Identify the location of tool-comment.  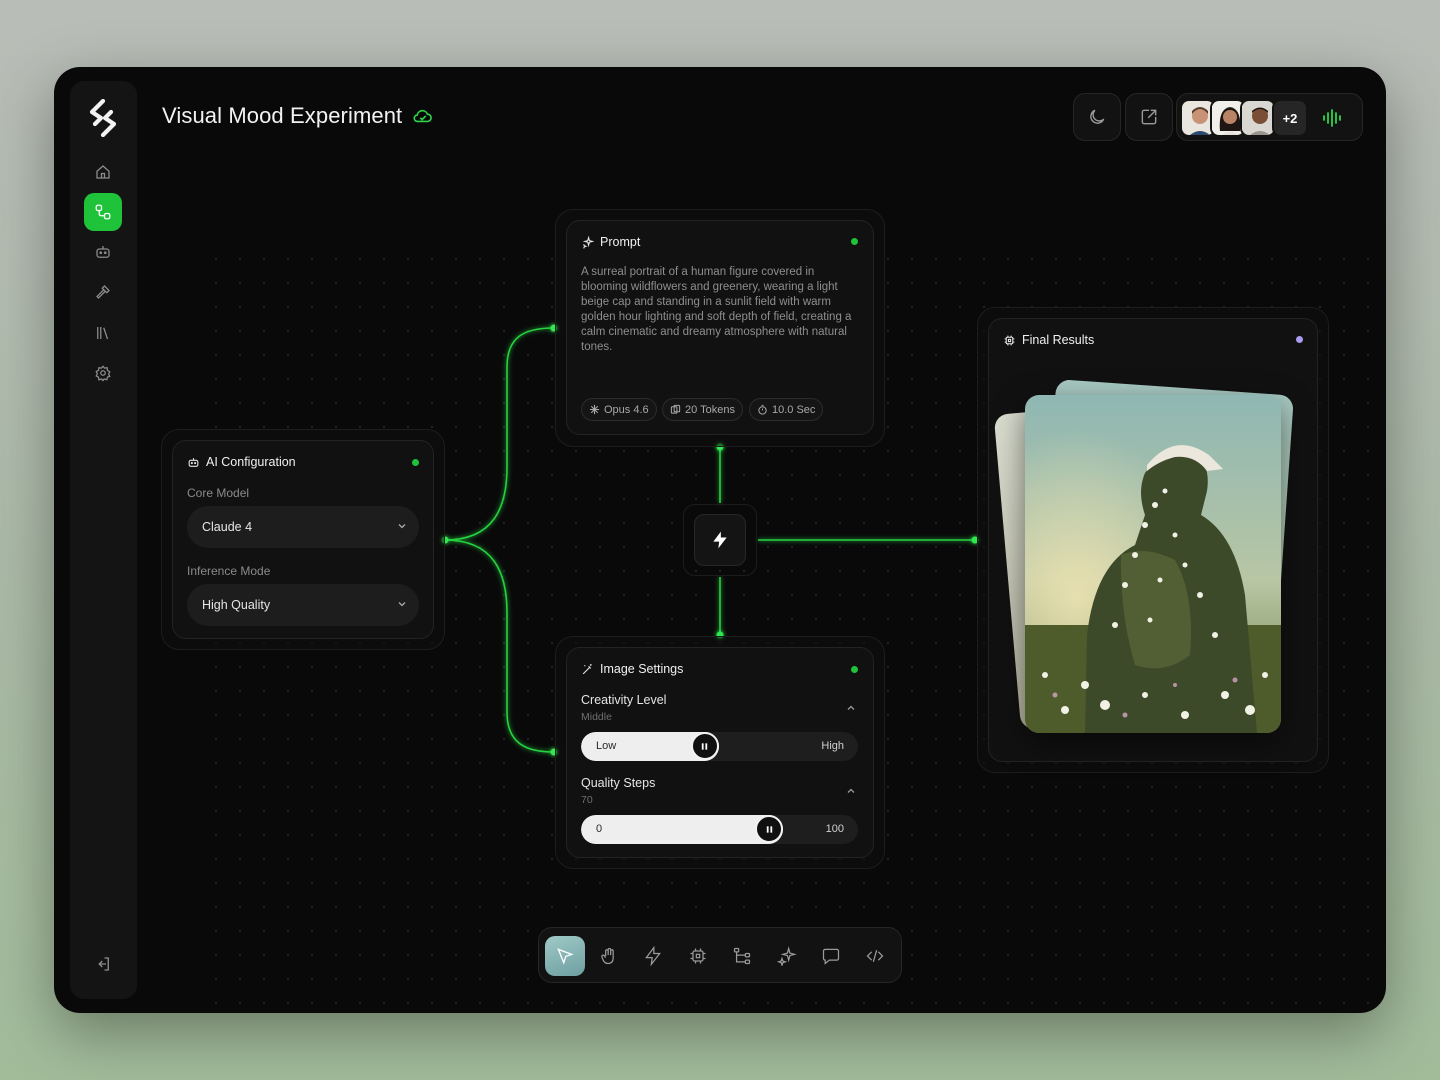
(831, 956).